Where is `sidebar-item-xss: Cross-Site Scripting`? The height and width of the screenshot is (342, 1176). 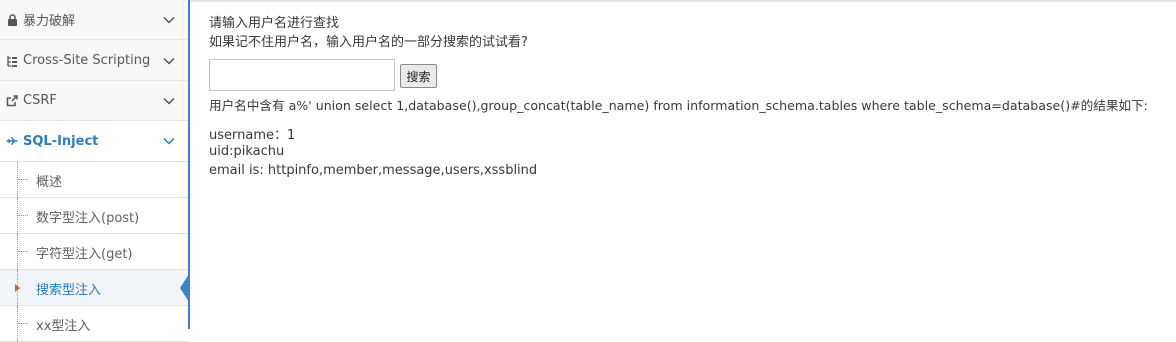
sidebar-item-xss: Cross-Site Scripting is located at coordinates (94, 61).